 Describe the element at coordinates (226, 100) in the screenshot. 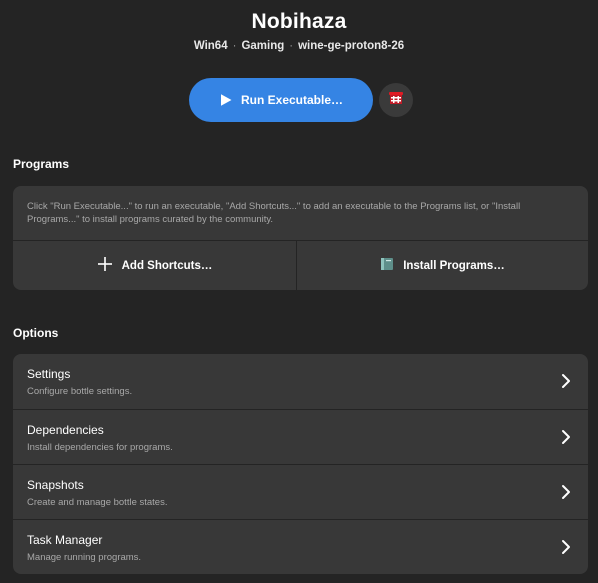

I see `play-icon` at that location.